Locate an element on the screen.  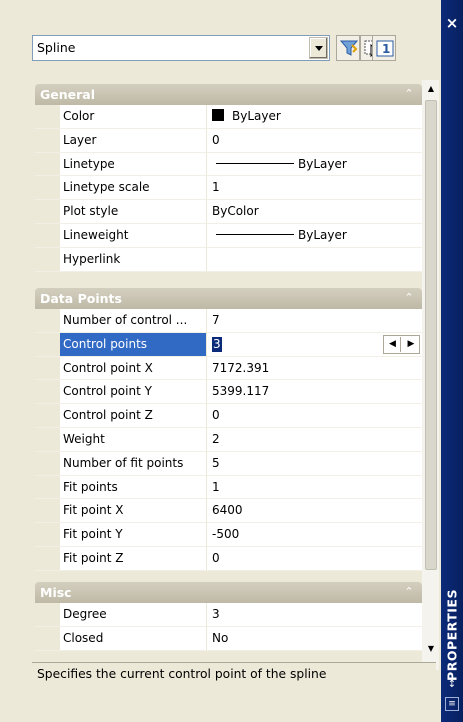
scroll-thumb is located at coordinates (431, 335).